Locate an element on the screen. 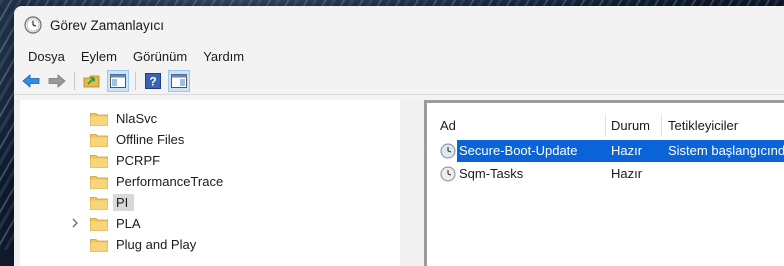 The height and width of the screenshot is (266, 784). menu-dosya: Dosya is located at coordinates (46, 56).